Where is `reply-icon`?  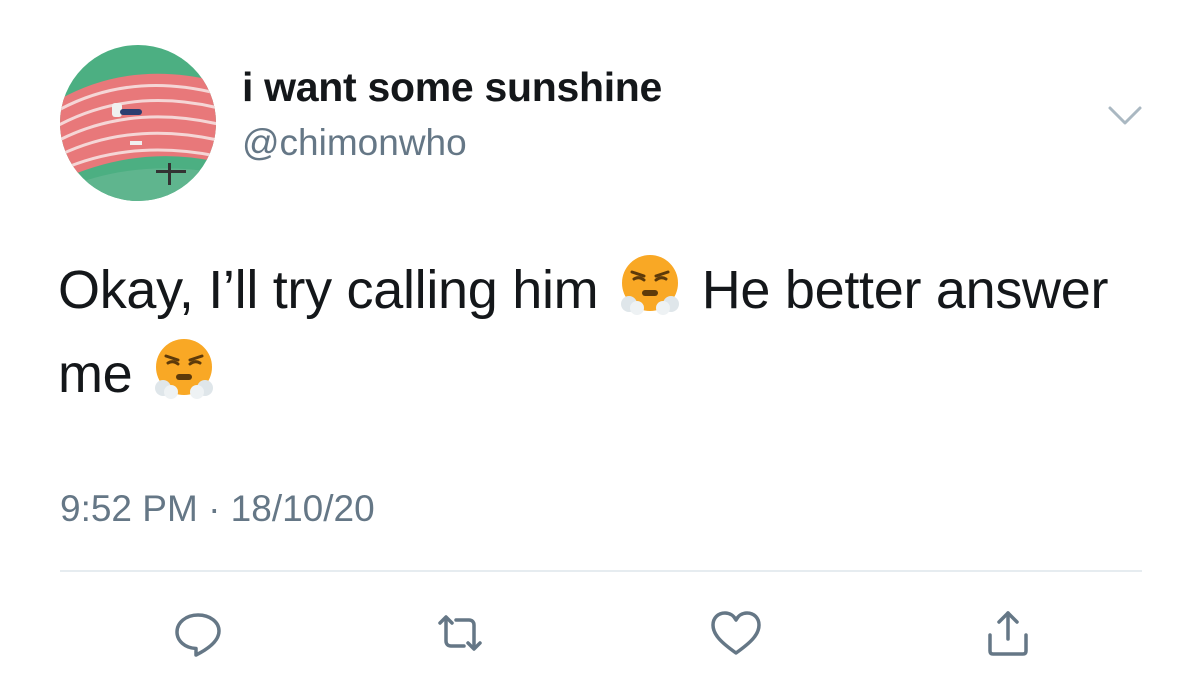
reply-icon is located at coordinates (198, 635).